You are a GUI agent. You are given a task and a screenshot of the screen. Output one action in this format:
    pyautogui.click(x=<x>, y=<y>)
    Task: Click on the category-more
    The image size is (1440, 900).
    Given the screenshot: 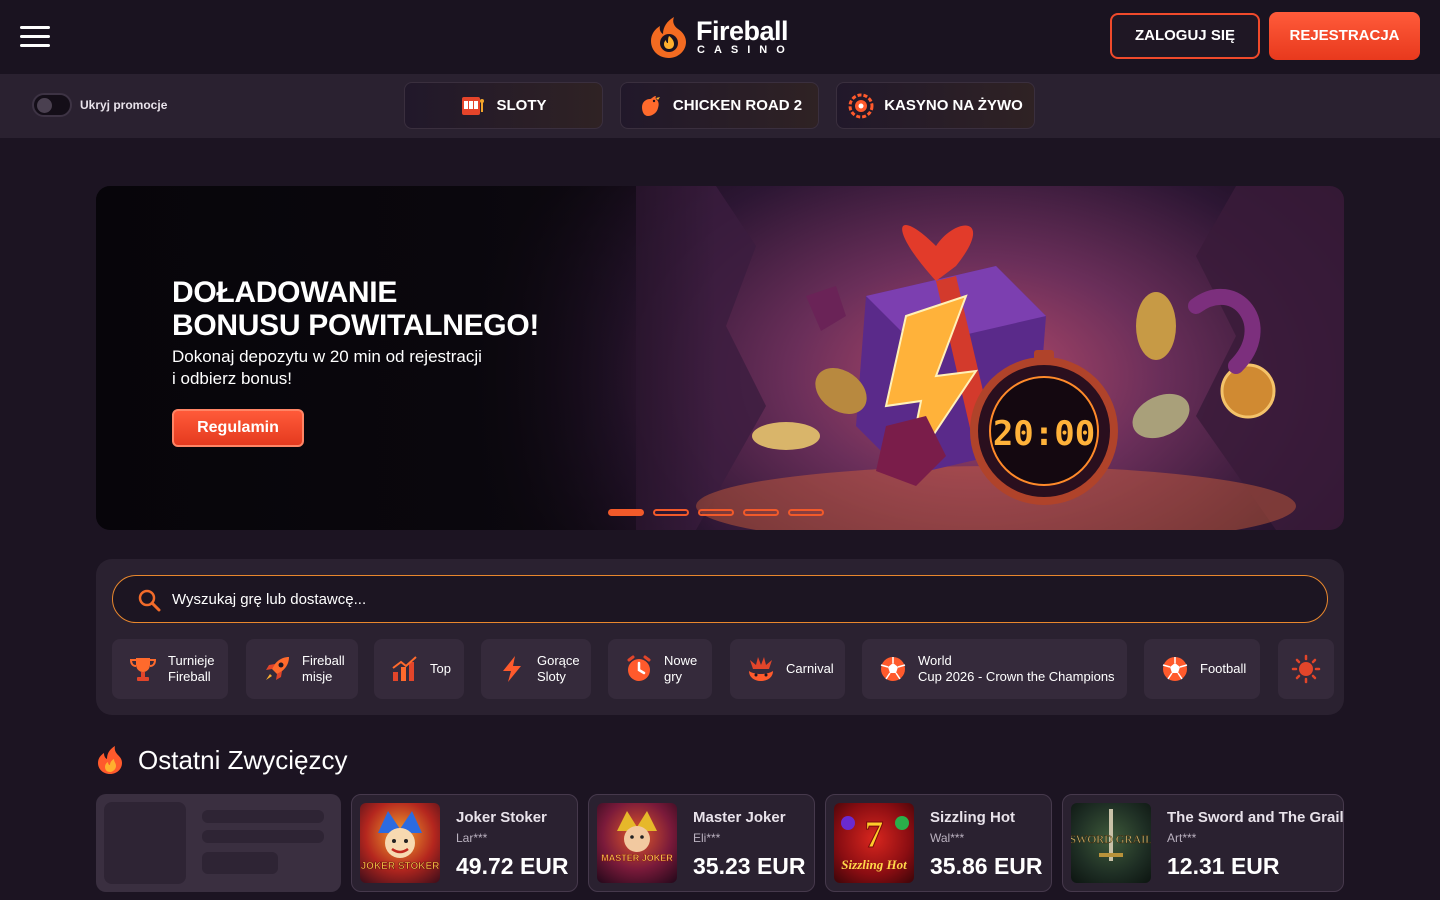 What is the action you would take?
    pyautogui.click(x=1306, y=669)
    